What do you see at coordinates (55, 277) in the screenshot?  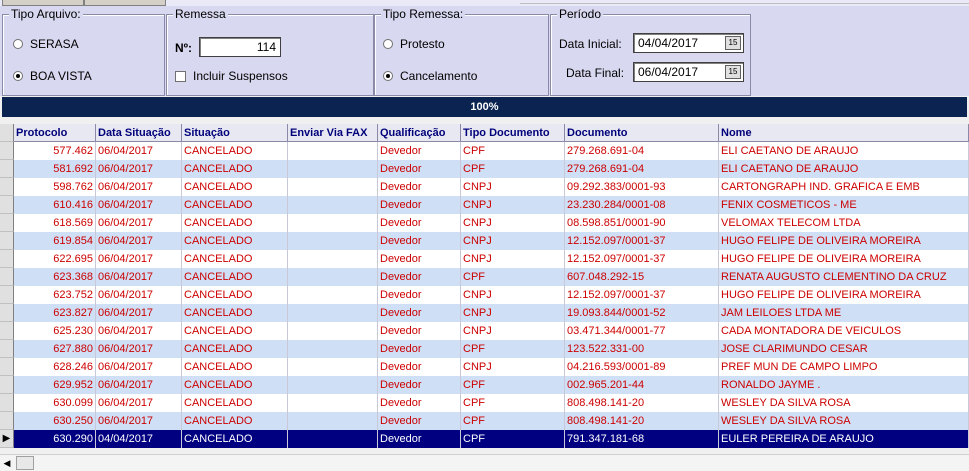 I see `cell-protocolo: 623.368` at bounding box center [55, 277].